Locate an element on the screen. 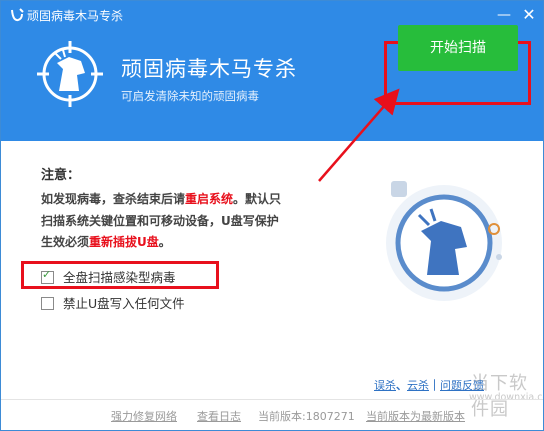  minimize-icon: — is located at coordinates (504, 15).